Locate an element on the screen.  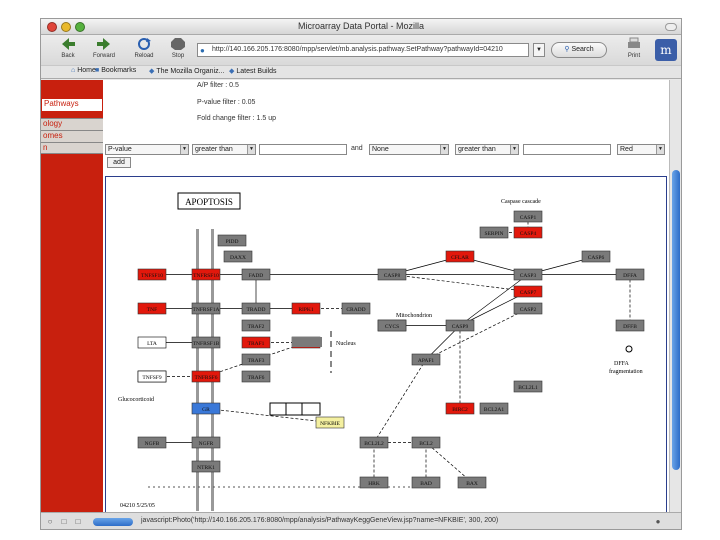
vertical-scroll-thumb is located at coordinates (676, 320).